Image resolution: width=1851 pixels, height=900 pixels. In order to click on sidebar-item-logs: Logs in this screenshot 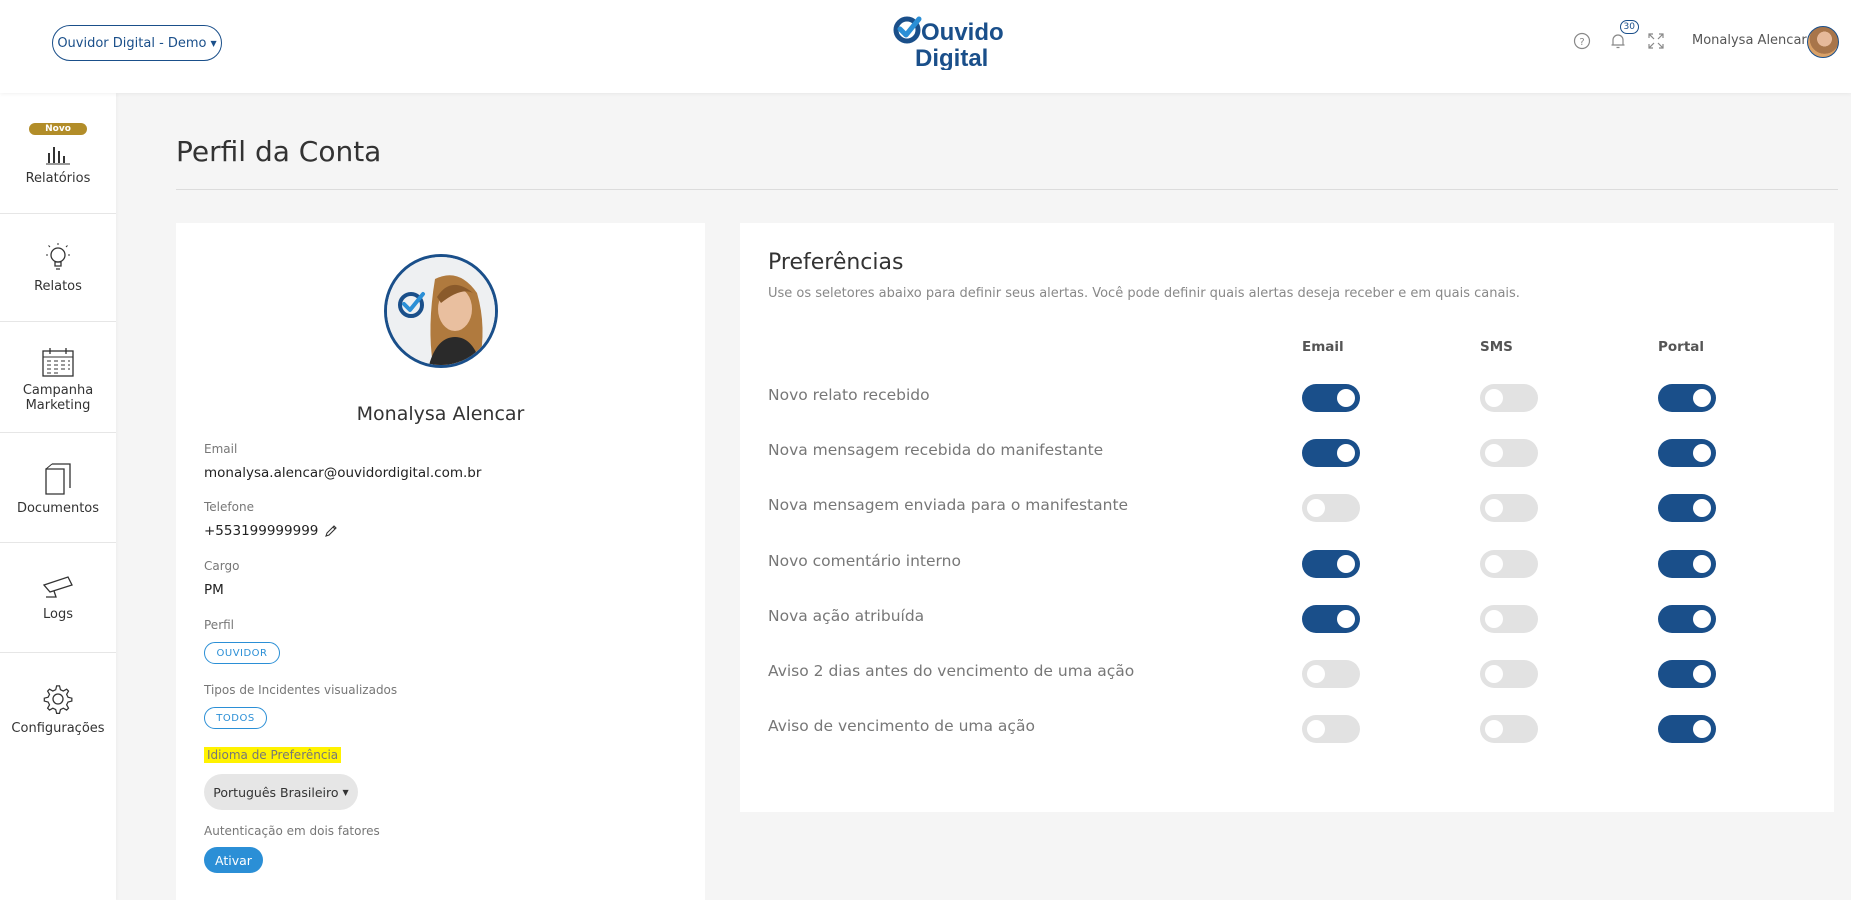, I will do `click(58, 598)`.